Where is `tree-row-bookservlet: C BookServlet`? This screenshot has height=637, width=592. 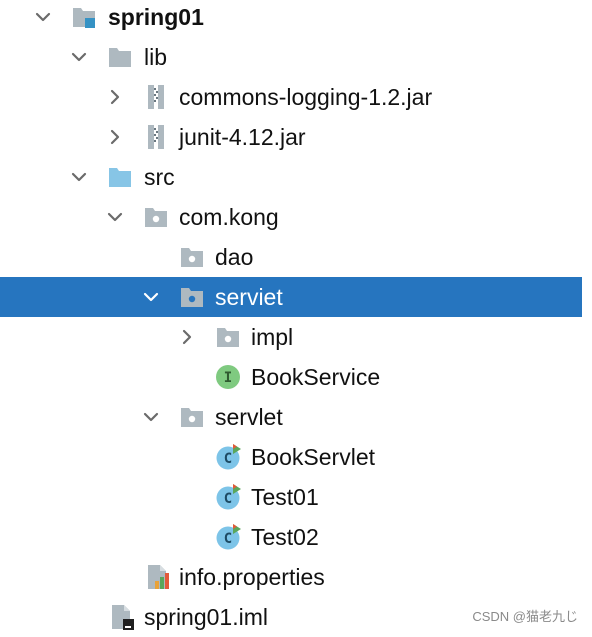 tree-row-bookservlet: C BookServlet is located at coordinates (291, 457).